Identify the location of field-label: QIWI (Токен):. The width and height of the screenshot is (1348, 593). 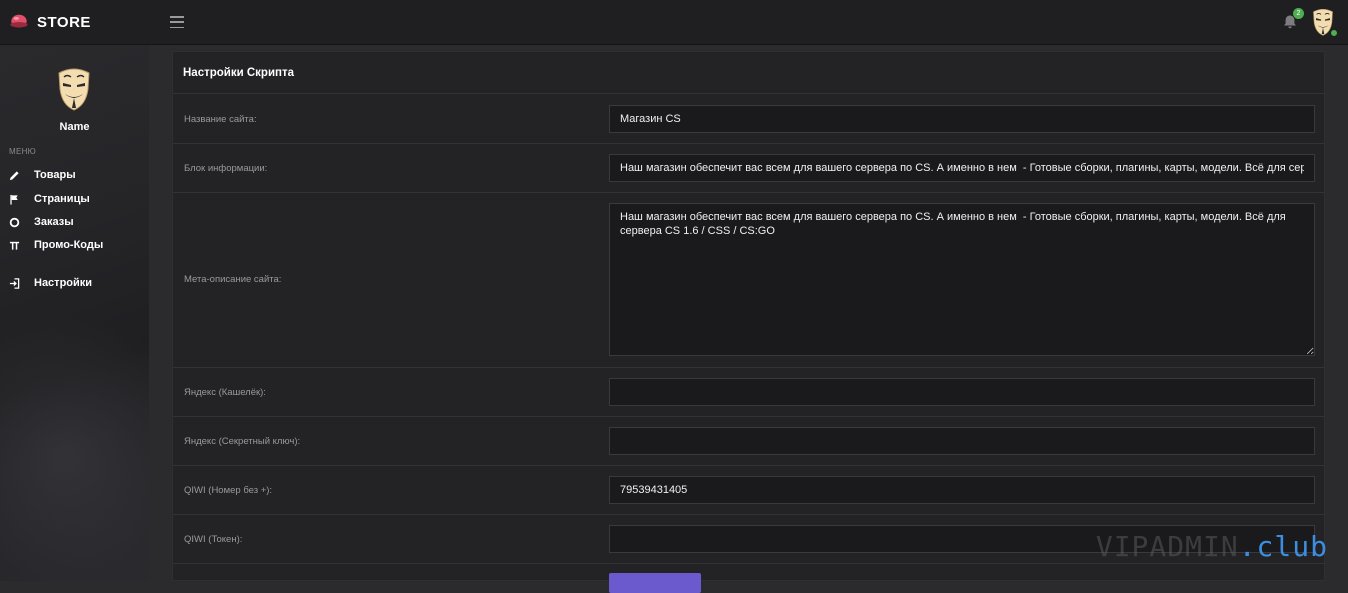
(213, 539).